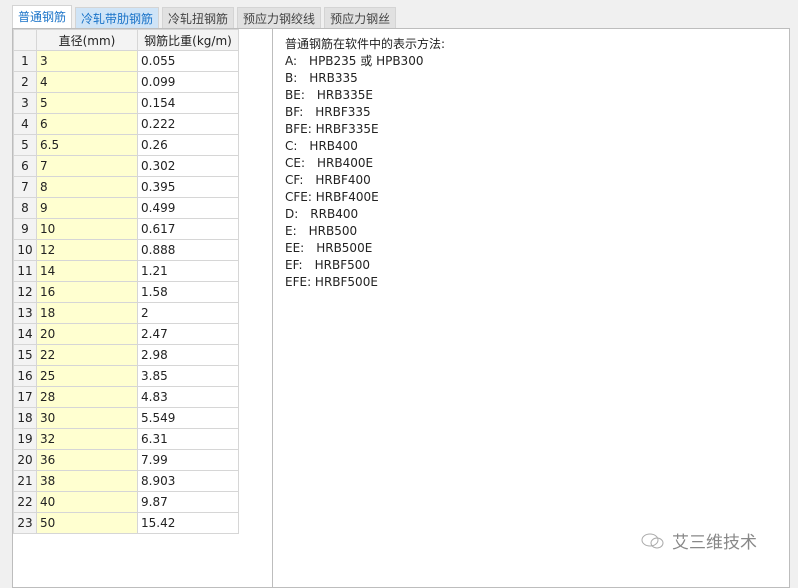  Describe the element at coordinates (87, 313) in the screenshot. I see `diameter-cell: 18` at that location.